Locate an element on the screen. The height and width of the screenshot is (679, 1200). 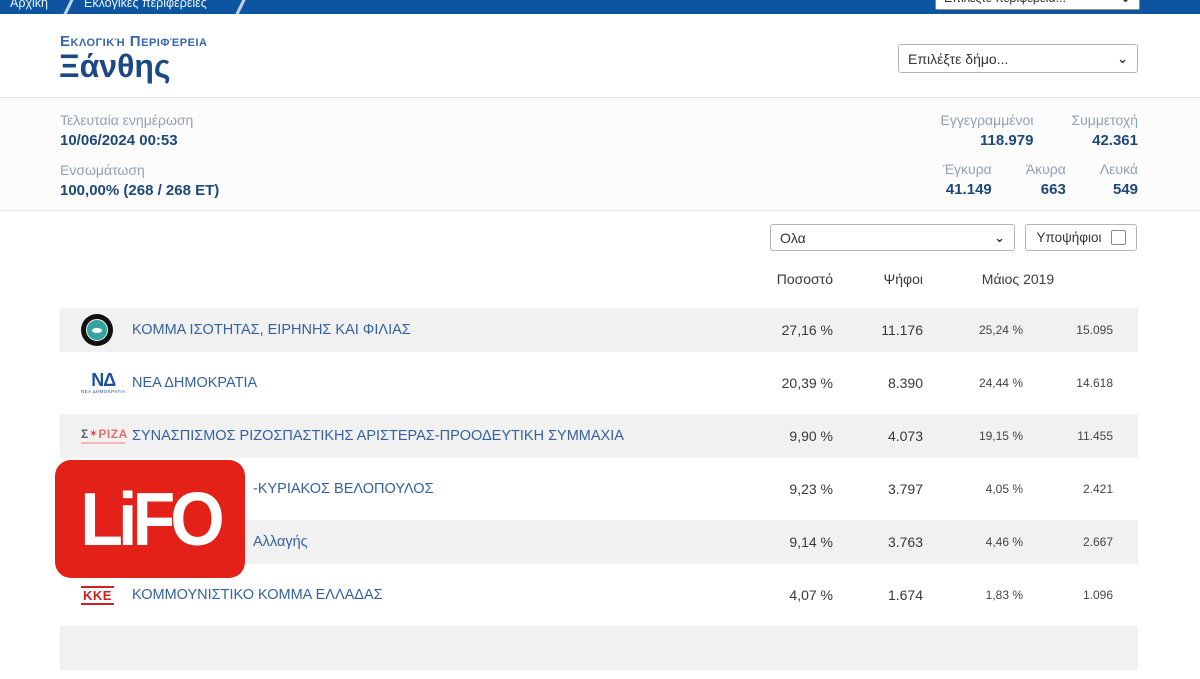
prev-percent-cell: 1,83 % is located at coordinates (1004, 595).